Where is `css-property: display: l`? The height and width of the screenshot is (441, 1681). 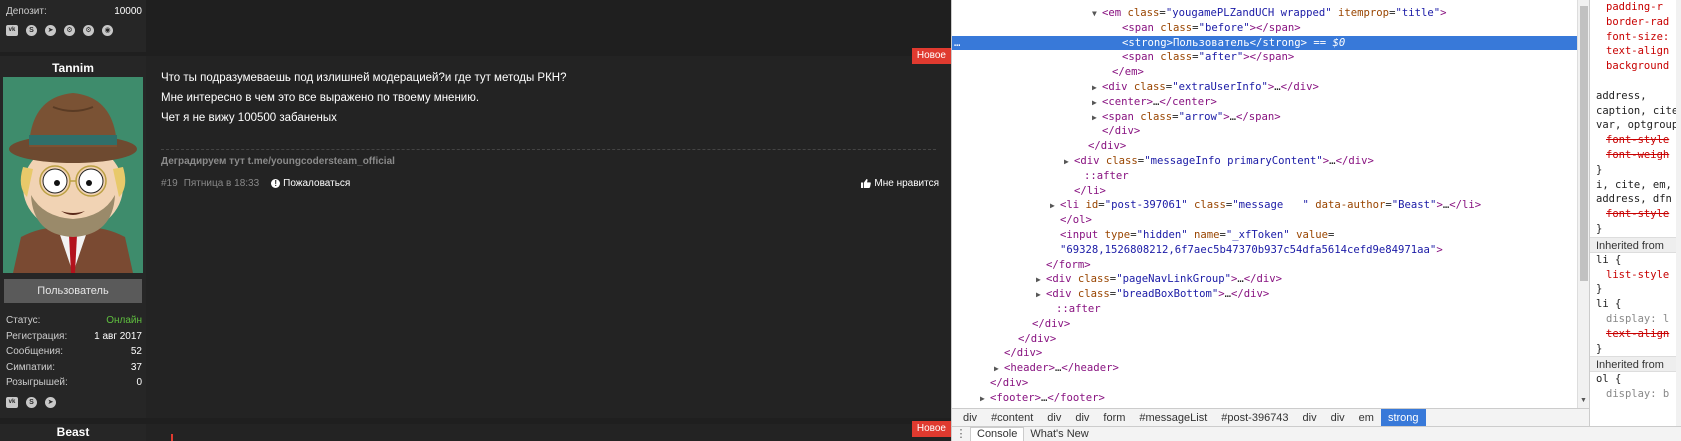
css-property: display: l is located at coordinates (1635, 319).